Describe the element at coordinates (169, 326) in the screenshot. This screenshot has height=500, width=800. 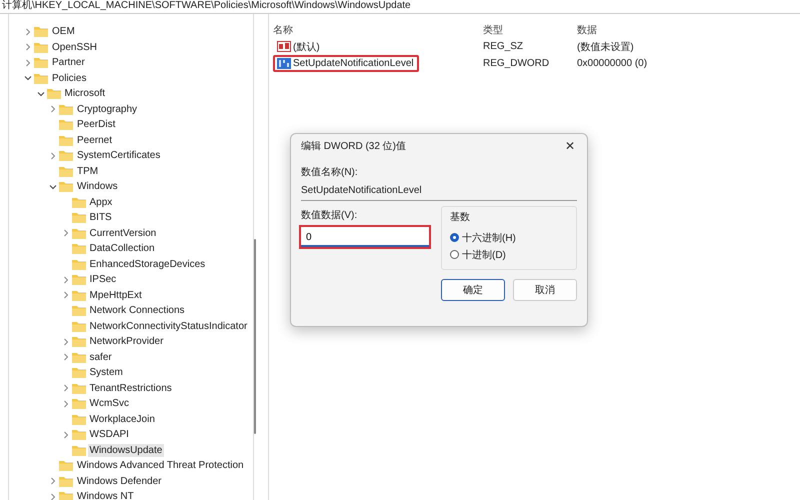
I see `tree-item: NetworkConnectivityStatusIndicator` at that location.